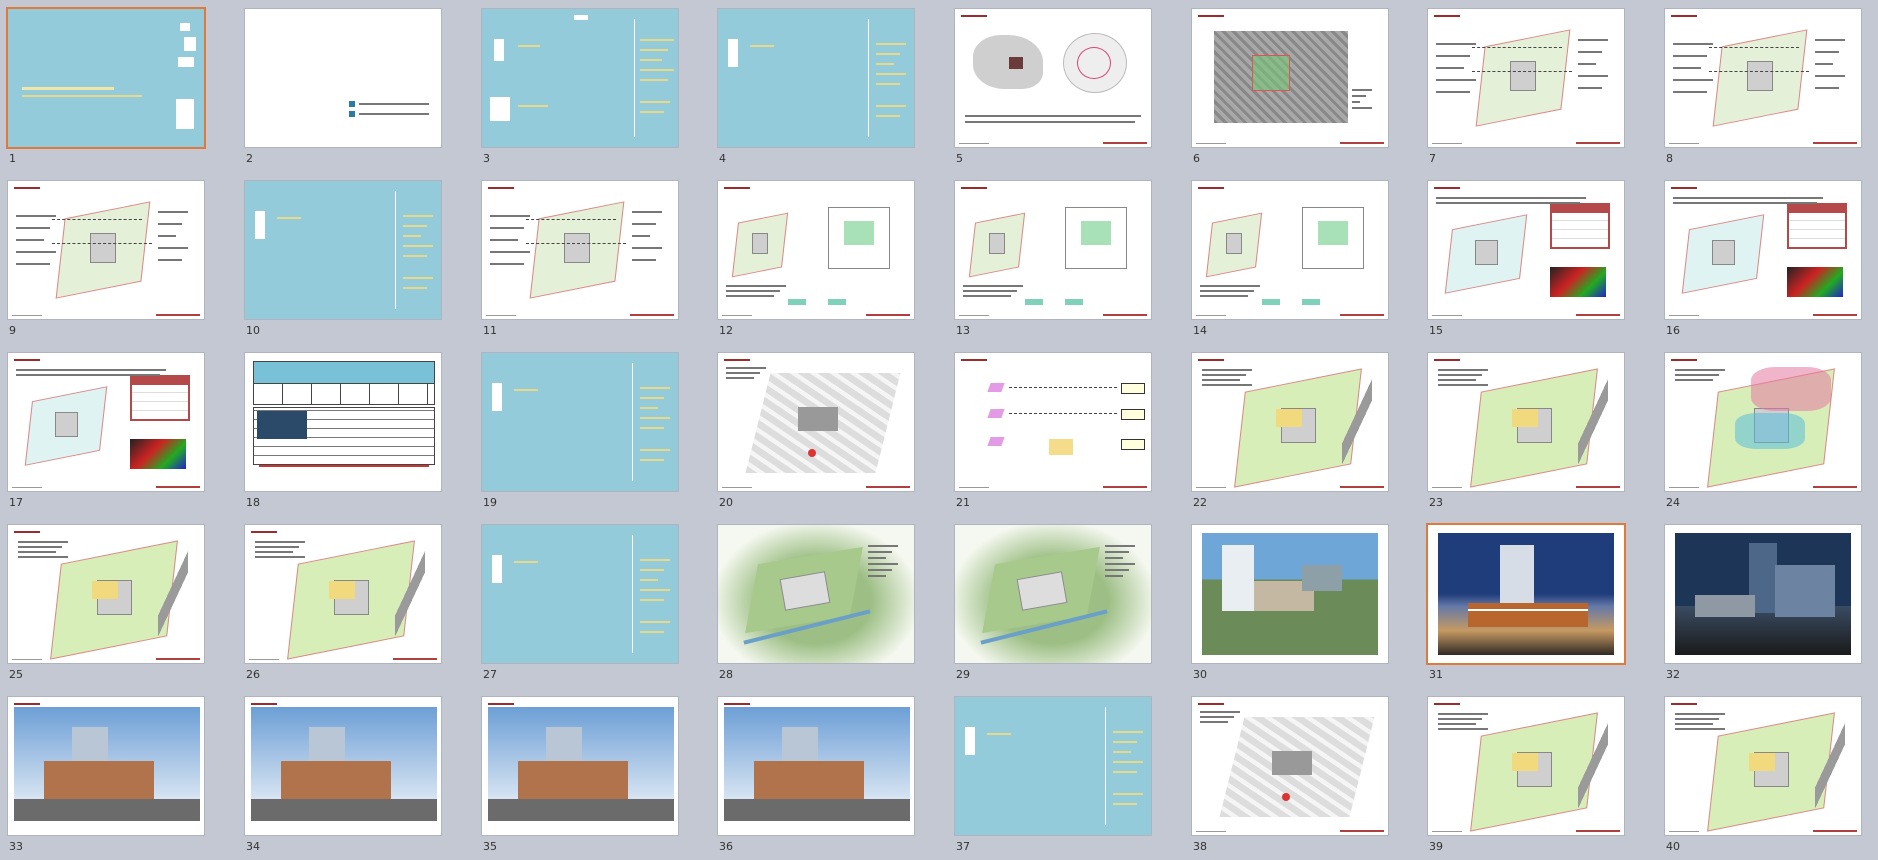 The image size is (1878, 860). Describe the element at coordinates (490, 674) in the screenshot. I see `slide-number: 27` at that location.